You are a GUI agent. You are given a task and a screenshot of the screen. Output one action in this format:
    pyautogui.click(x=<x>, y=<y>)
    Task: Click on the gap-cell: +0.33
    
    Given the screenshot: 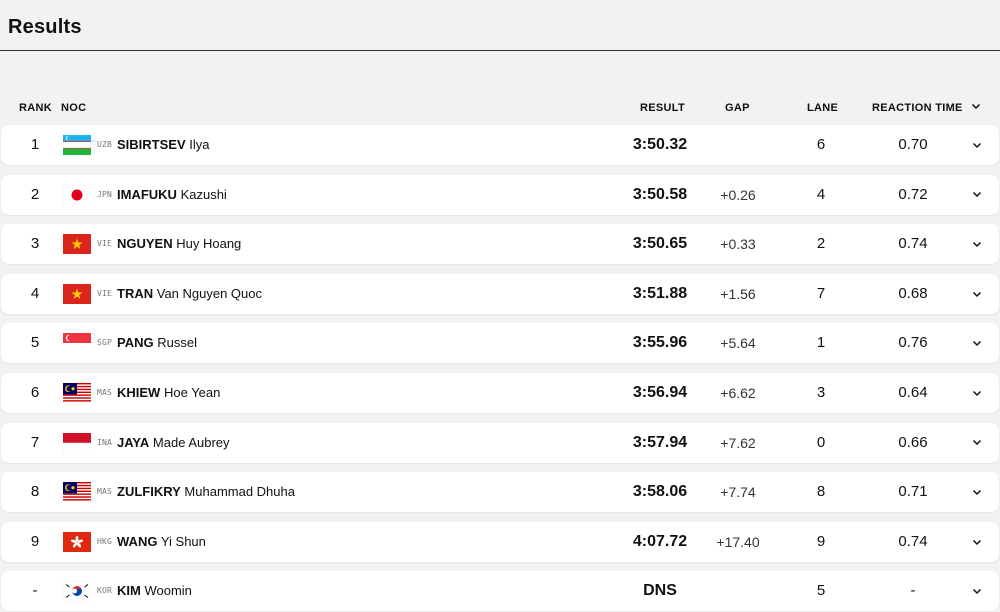 What is the action you would take?
    pyautogui.click(x=738, y=244)
    